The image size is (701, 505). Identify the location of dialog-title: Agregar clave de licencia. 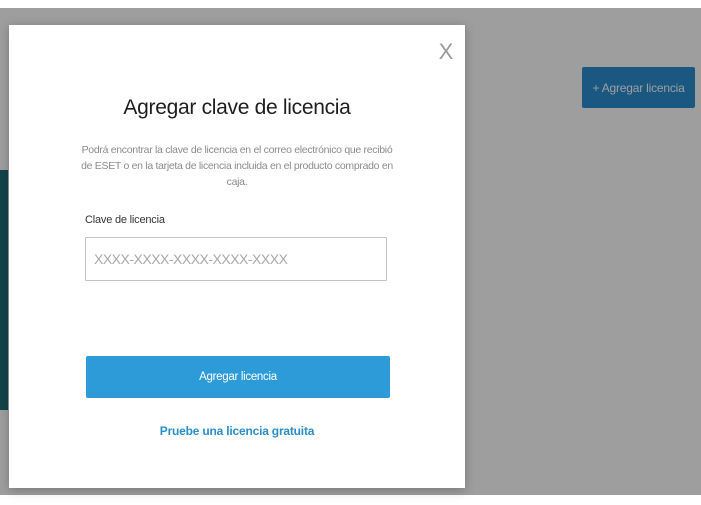
(237, 107).